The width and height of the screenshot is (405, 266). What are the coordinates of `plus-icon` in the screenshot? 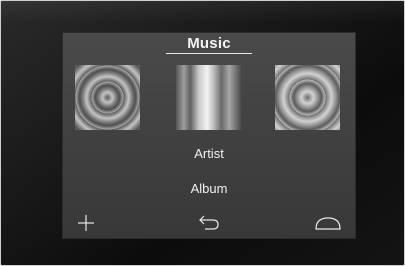 It's located at (86, 223).